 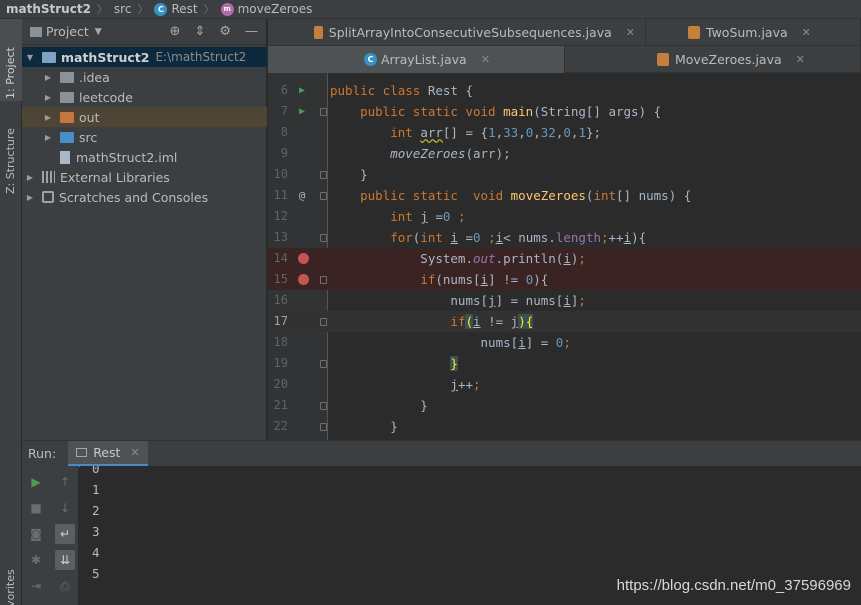 What do you see at coordinates (564, 405) in the screenshot?
I see `code-line: 21 }` at bounding box center [564, 405].